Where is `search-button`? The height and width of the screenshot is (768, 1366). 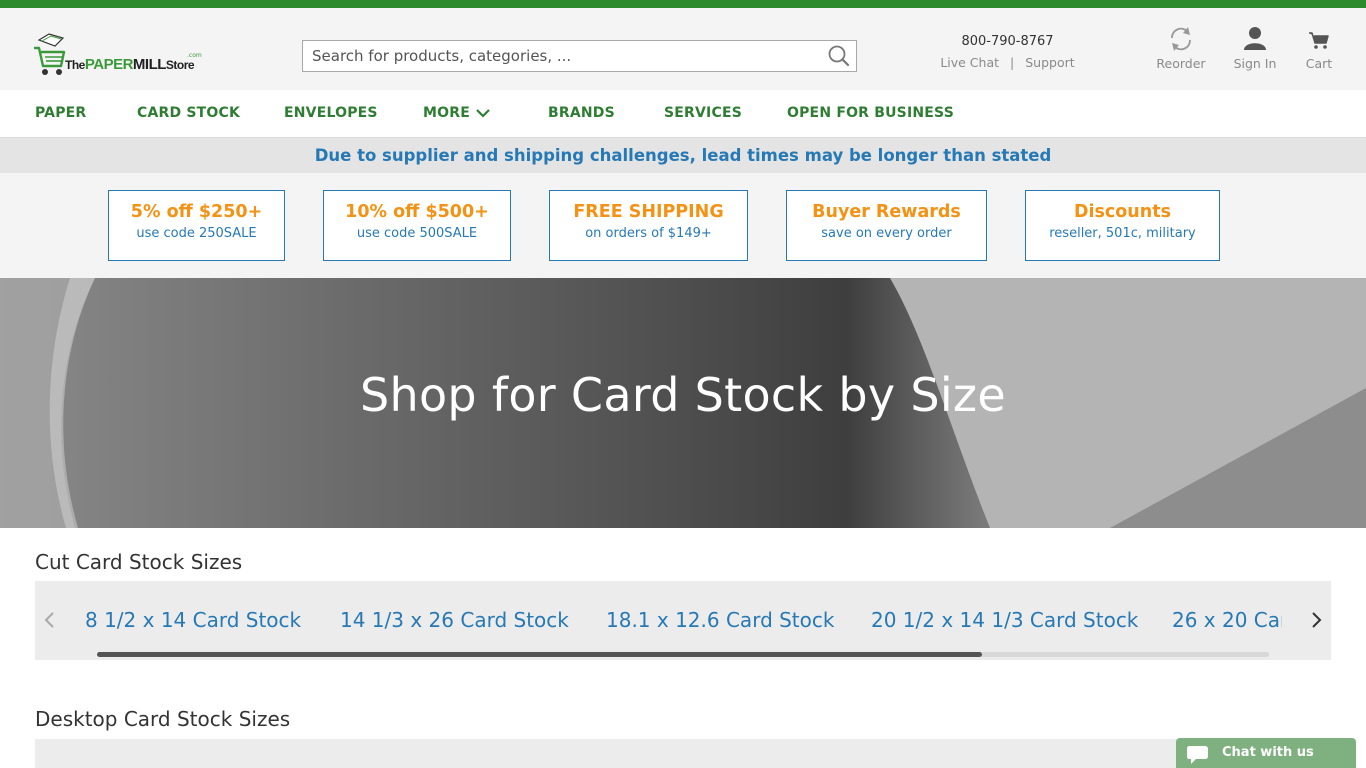
search-button is located at coordinates (839, 56).